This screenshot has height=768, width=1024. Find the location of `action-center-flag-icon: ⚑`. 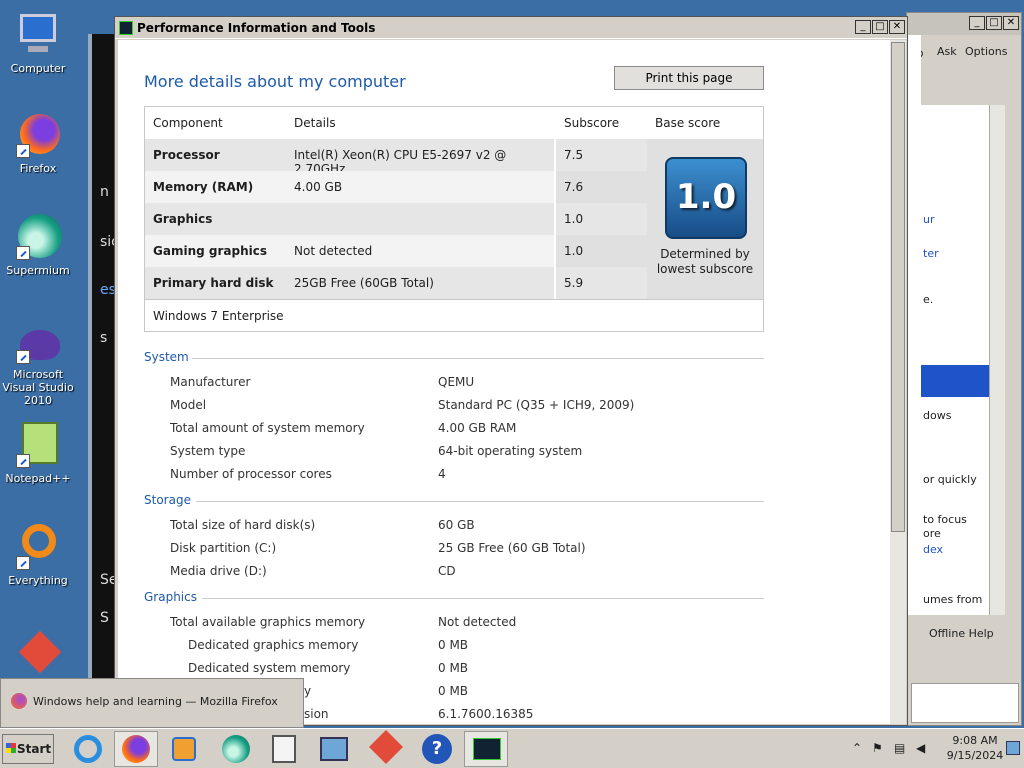

action-center-flag-icon: ⚑ is located at coordinates (879, 748).